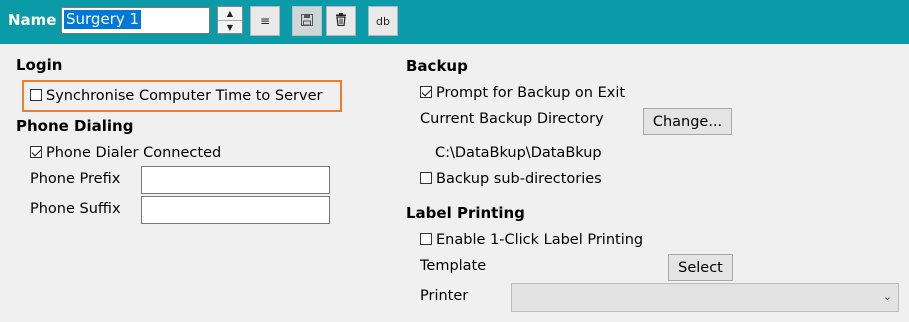 The width and height of the screenshot is (909, 322). I want to click on db-button: db, so click(383, 21).